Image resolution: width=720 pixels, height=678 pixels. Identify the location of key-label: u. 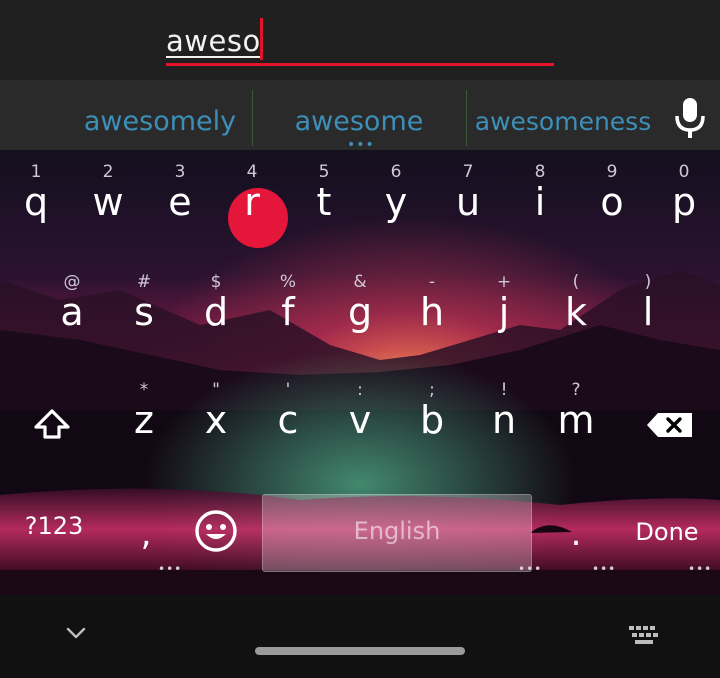
(468, 202).